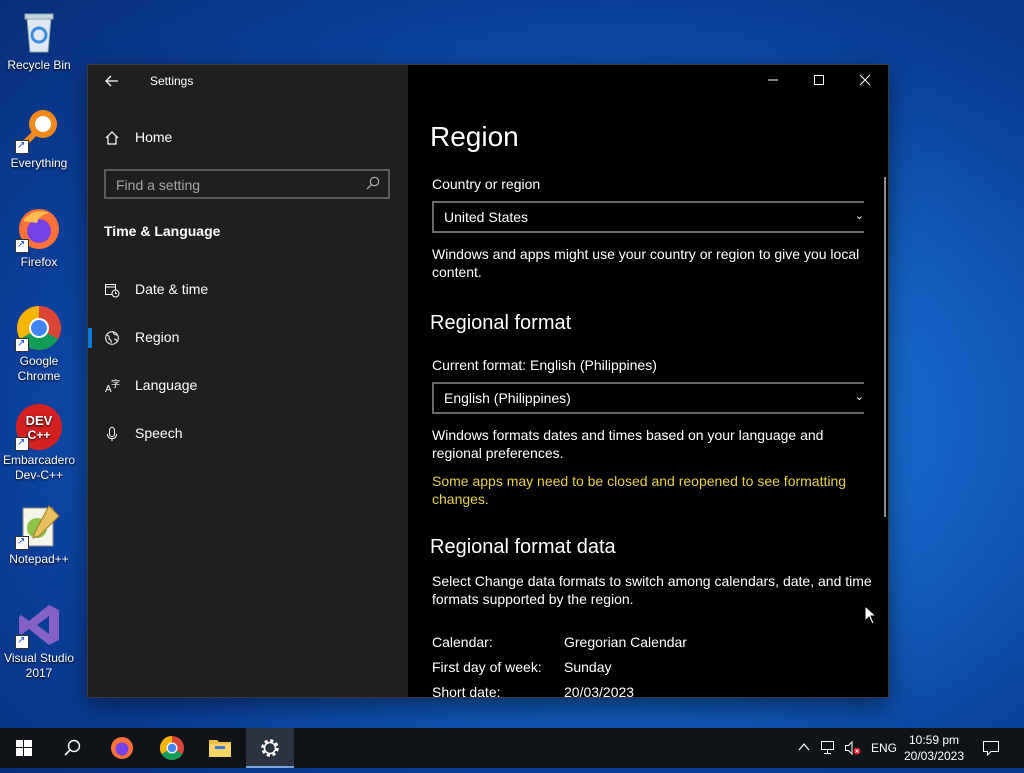  I want to click on country-dropdown: United States ⌄, so click(648, 217).